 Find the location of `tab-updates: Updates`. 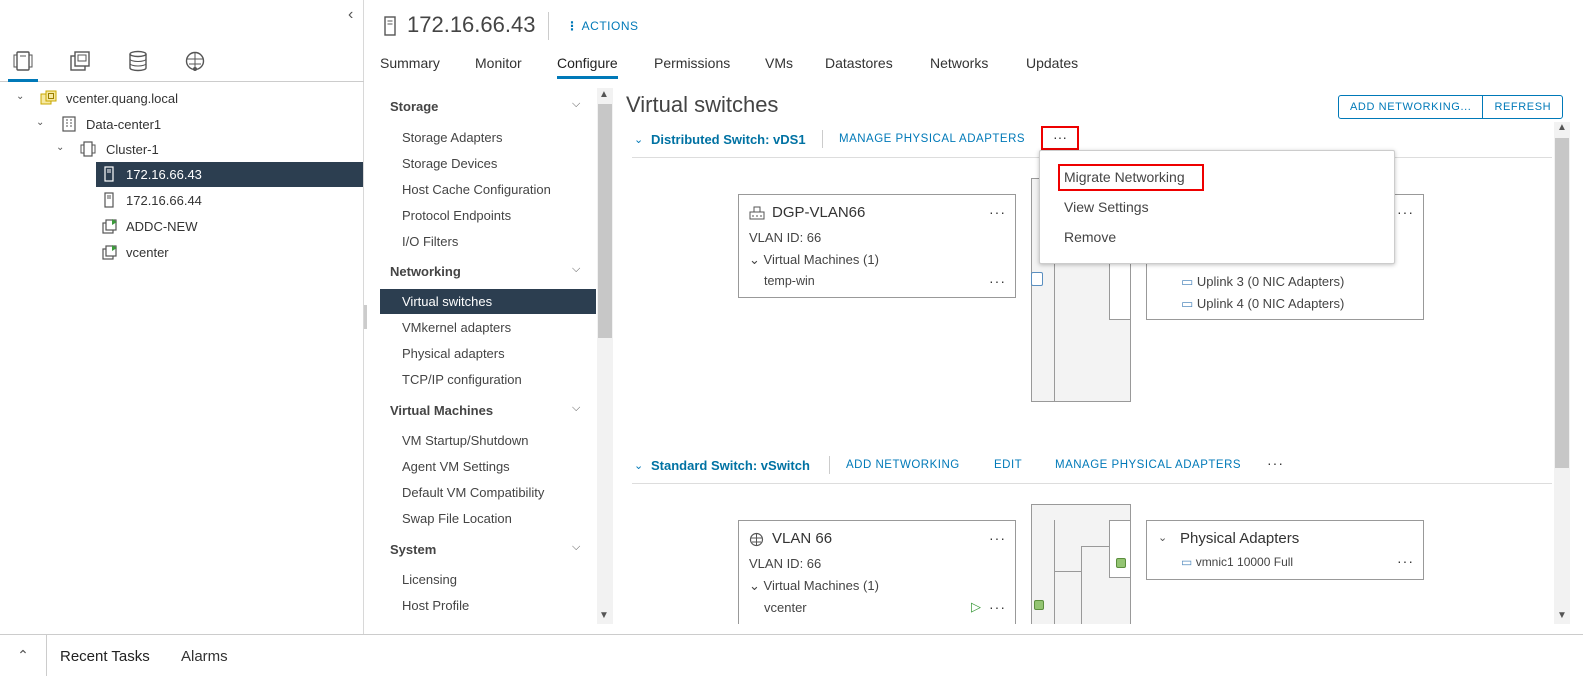

tab-updates: Updates is located at coordinates (1052, 67).